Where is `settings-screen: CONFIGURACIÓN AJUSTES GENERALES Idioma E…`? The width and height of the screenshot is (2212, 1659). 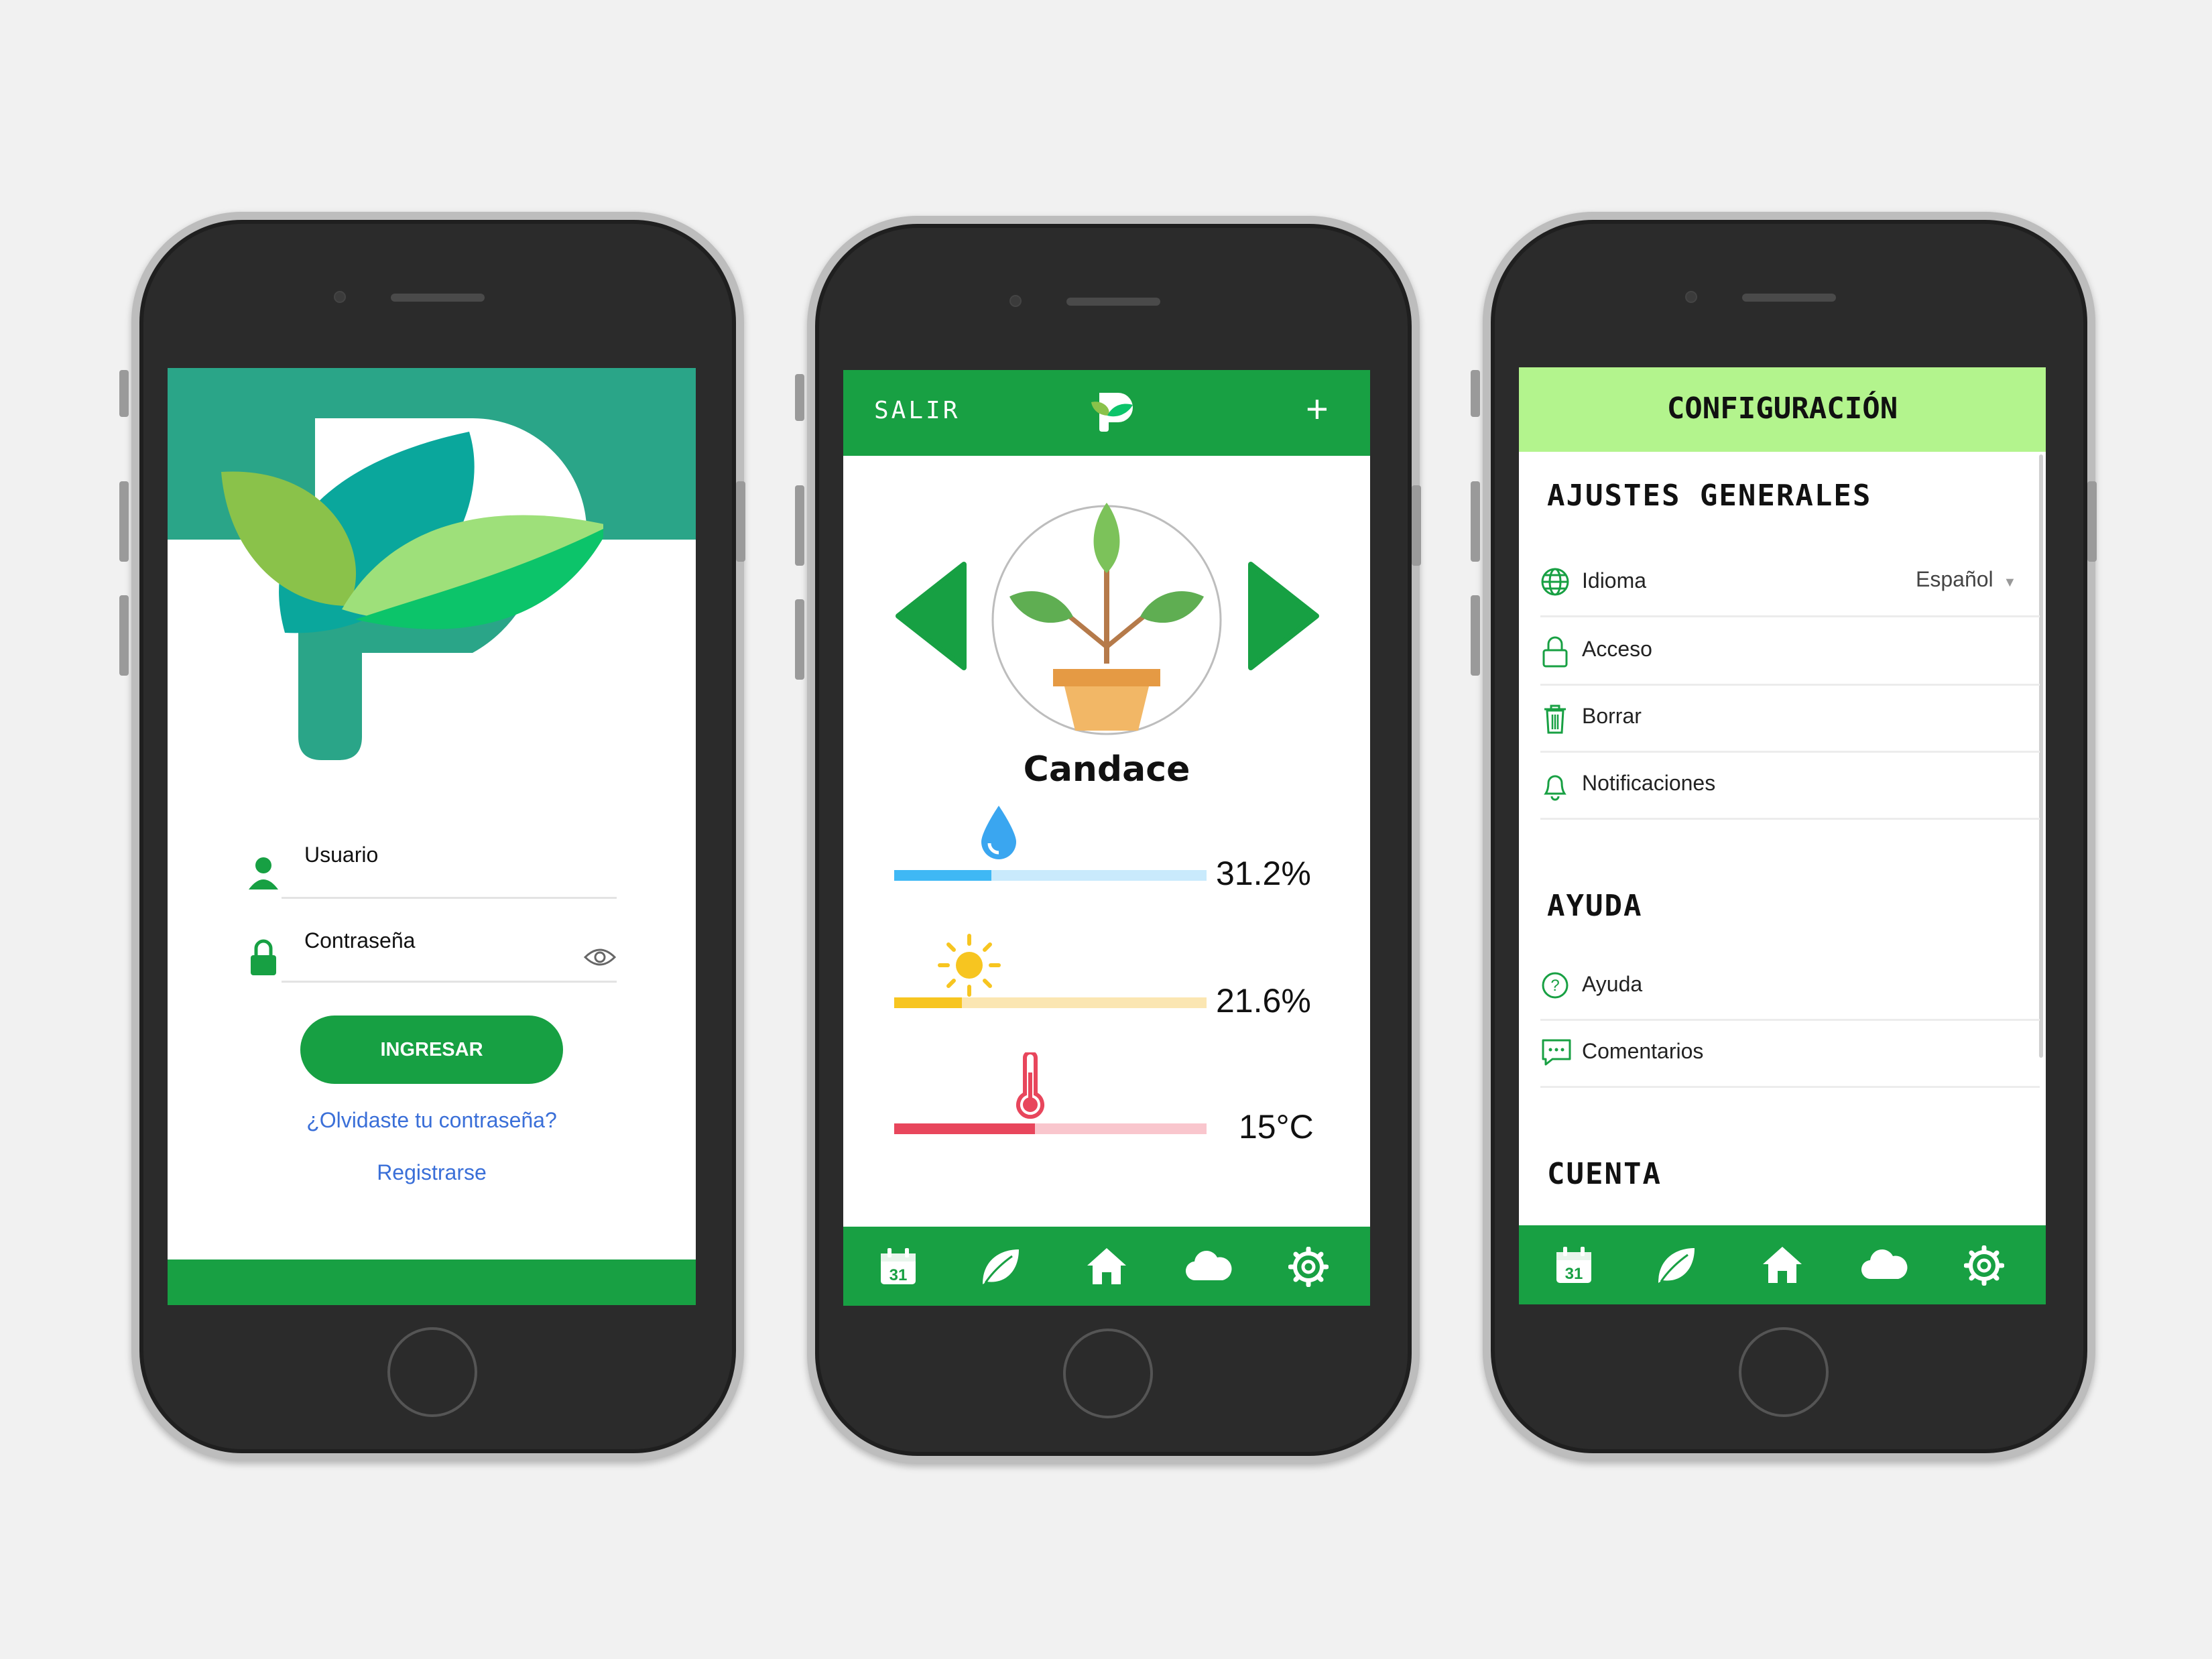
settings-screen: CONFIGURACIÓN AJUSTES GENERALES Idioma E… is located at coordinates (1782, 835).